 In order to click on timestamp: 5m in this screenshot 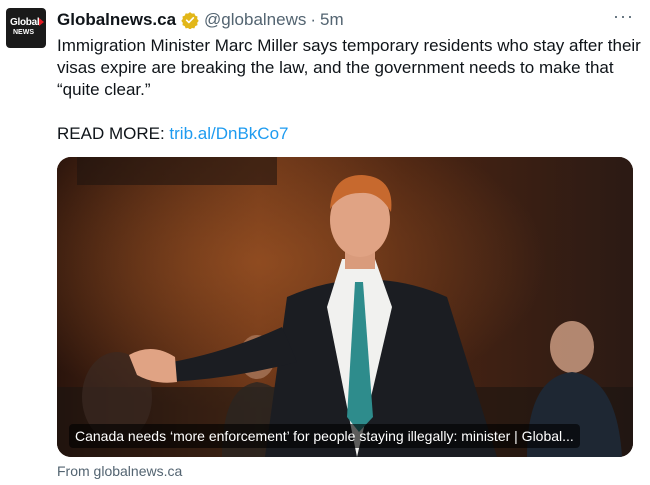, I will do `click(332, 20)`.